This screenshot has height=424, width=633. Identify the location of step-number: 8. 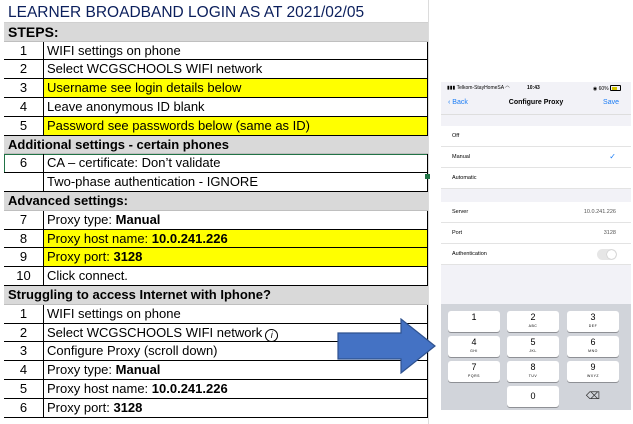
(24, 239).